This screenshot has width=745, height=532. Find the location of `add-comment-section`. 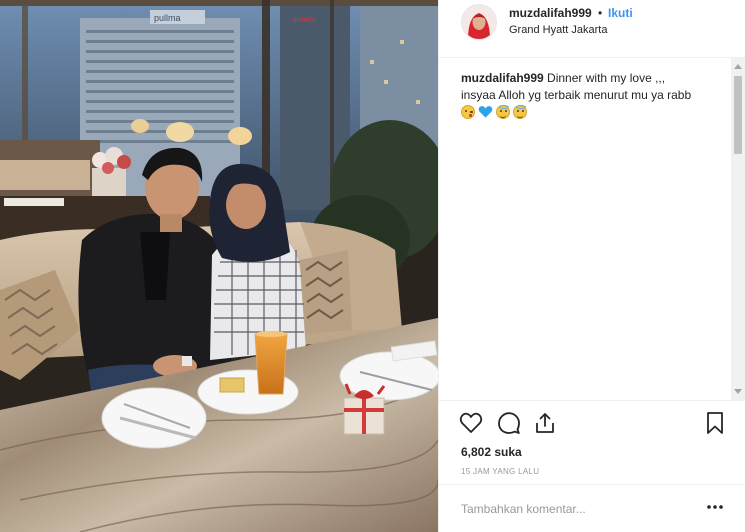

add-comment-section is located at coordinates (592, 508).